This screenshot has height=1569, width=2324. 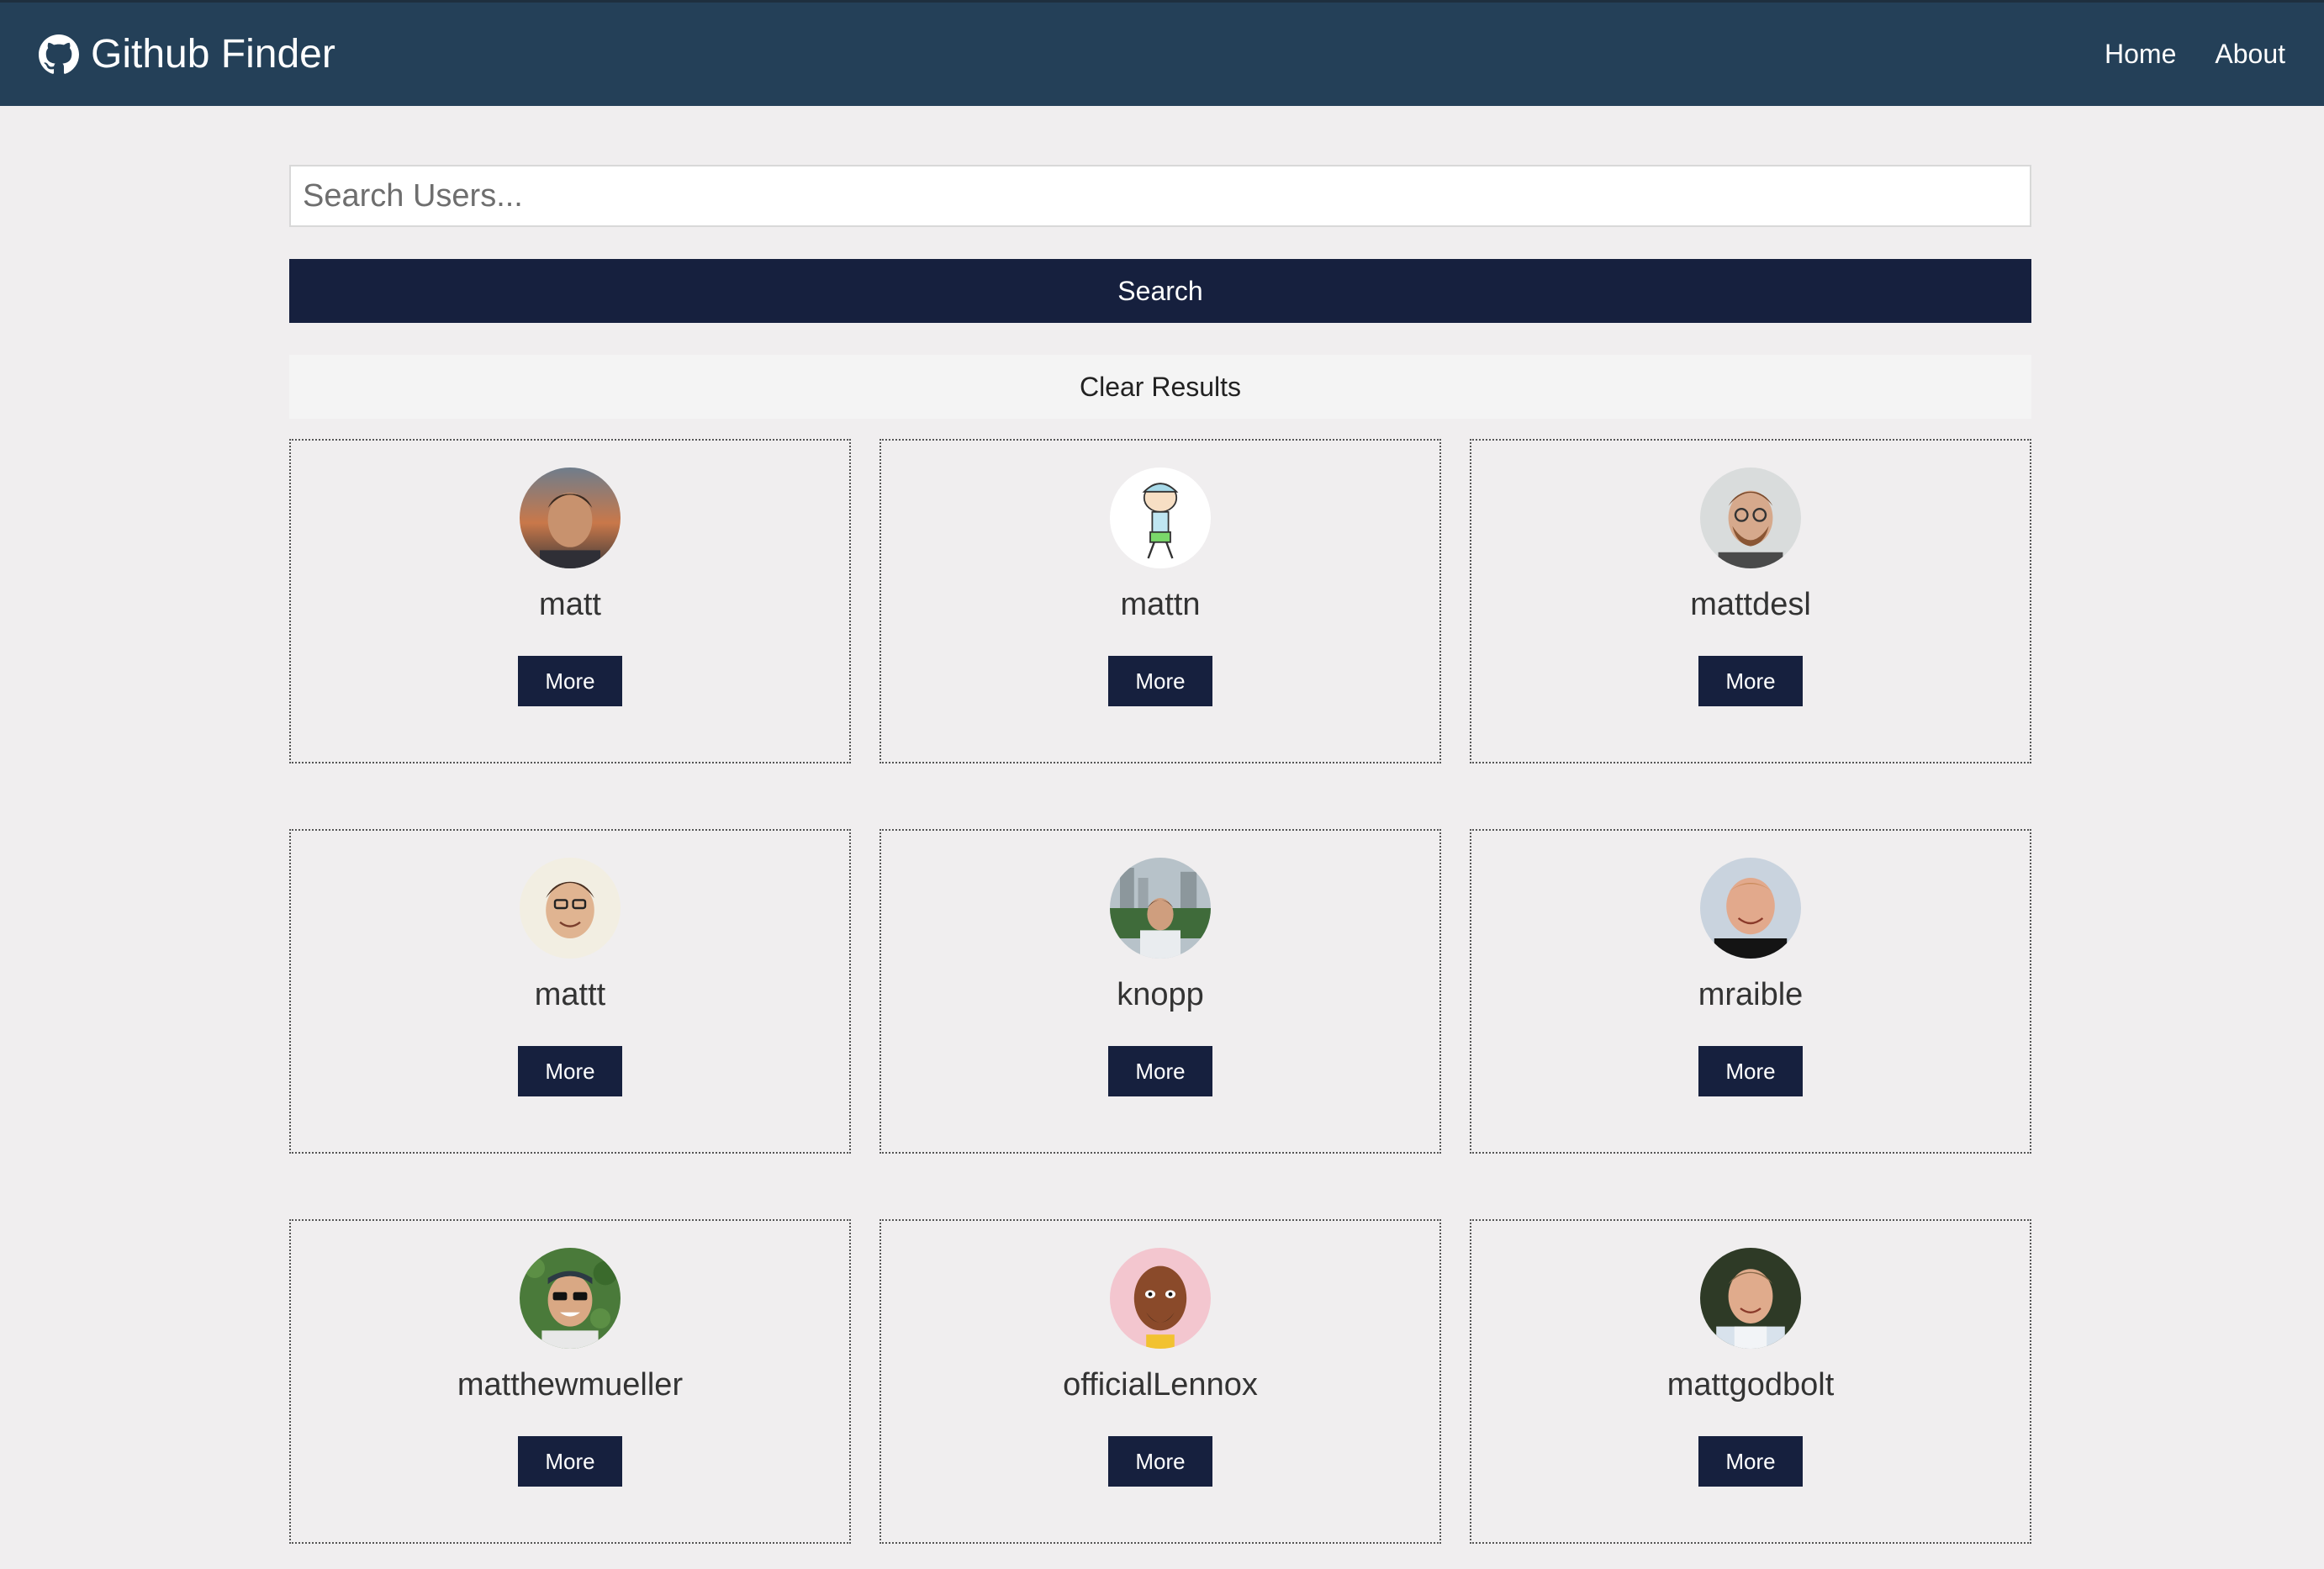 What do you see at coordinates (570, 1385) in the screenshot?
I see `username: matthewmueller` at bounding box center [570, 1385].